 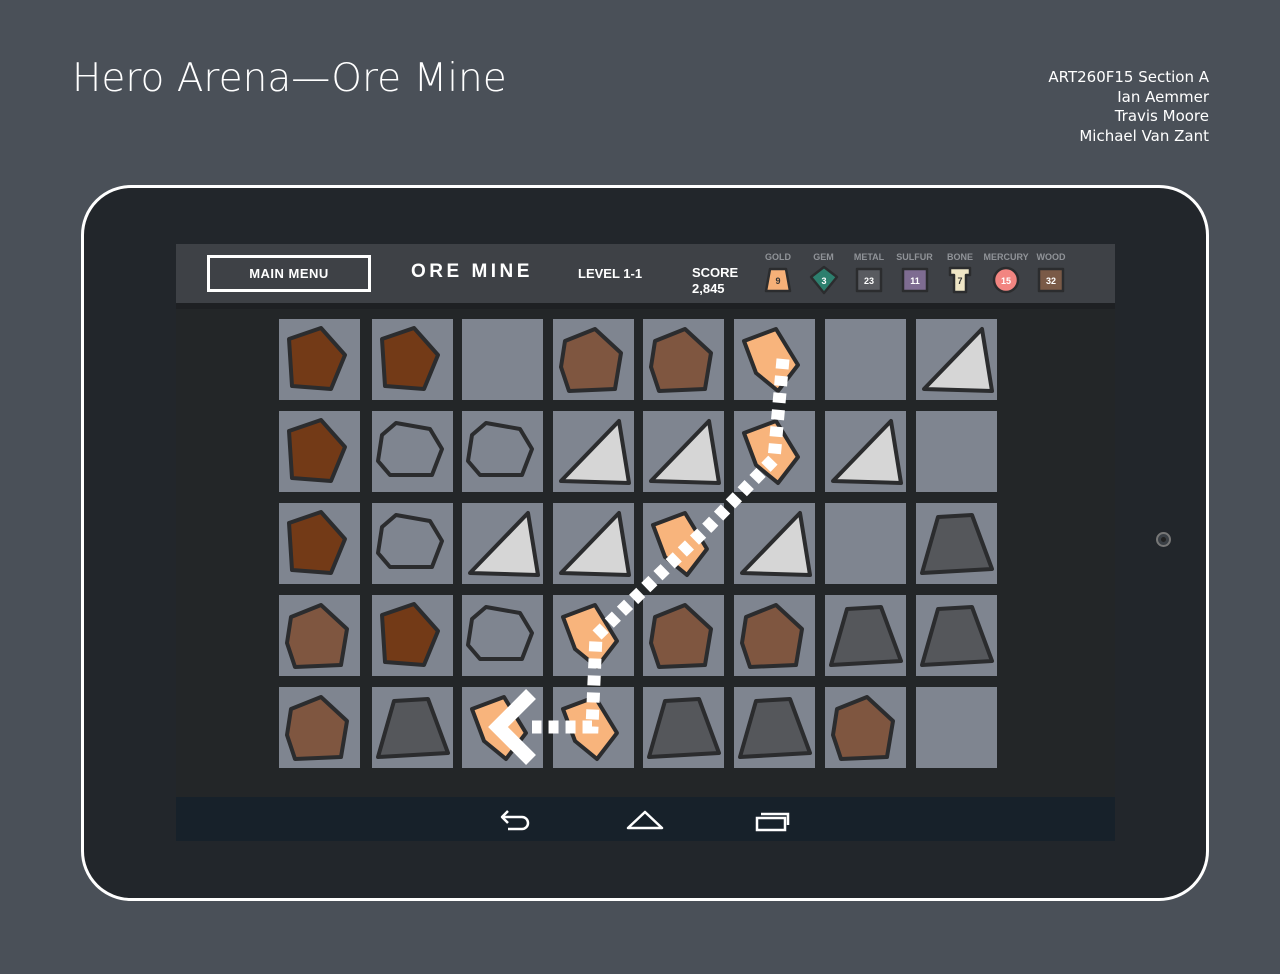 I want to click on resource-count: 15, so click(x=1005, y=281).